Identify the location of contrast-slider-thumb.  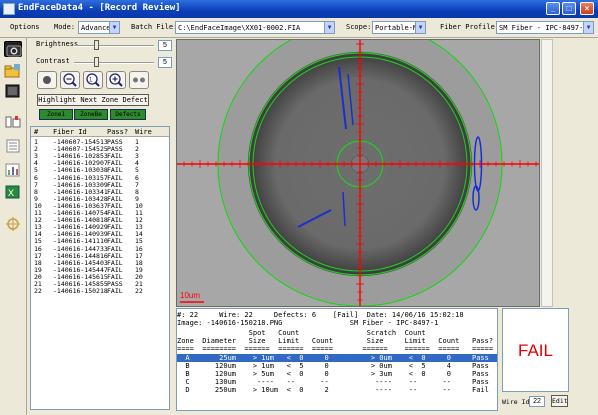
(96, 62).